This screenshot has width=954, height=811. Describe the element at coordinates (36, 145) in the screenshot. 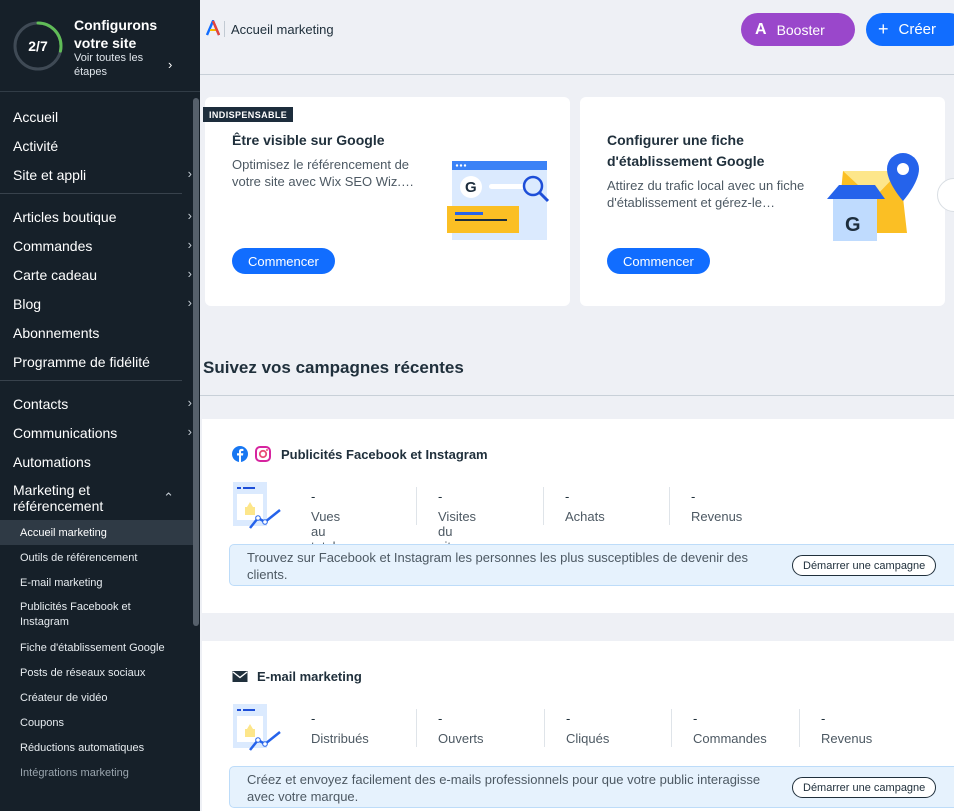

I see `sidebar-item-label: Activité` at that location.